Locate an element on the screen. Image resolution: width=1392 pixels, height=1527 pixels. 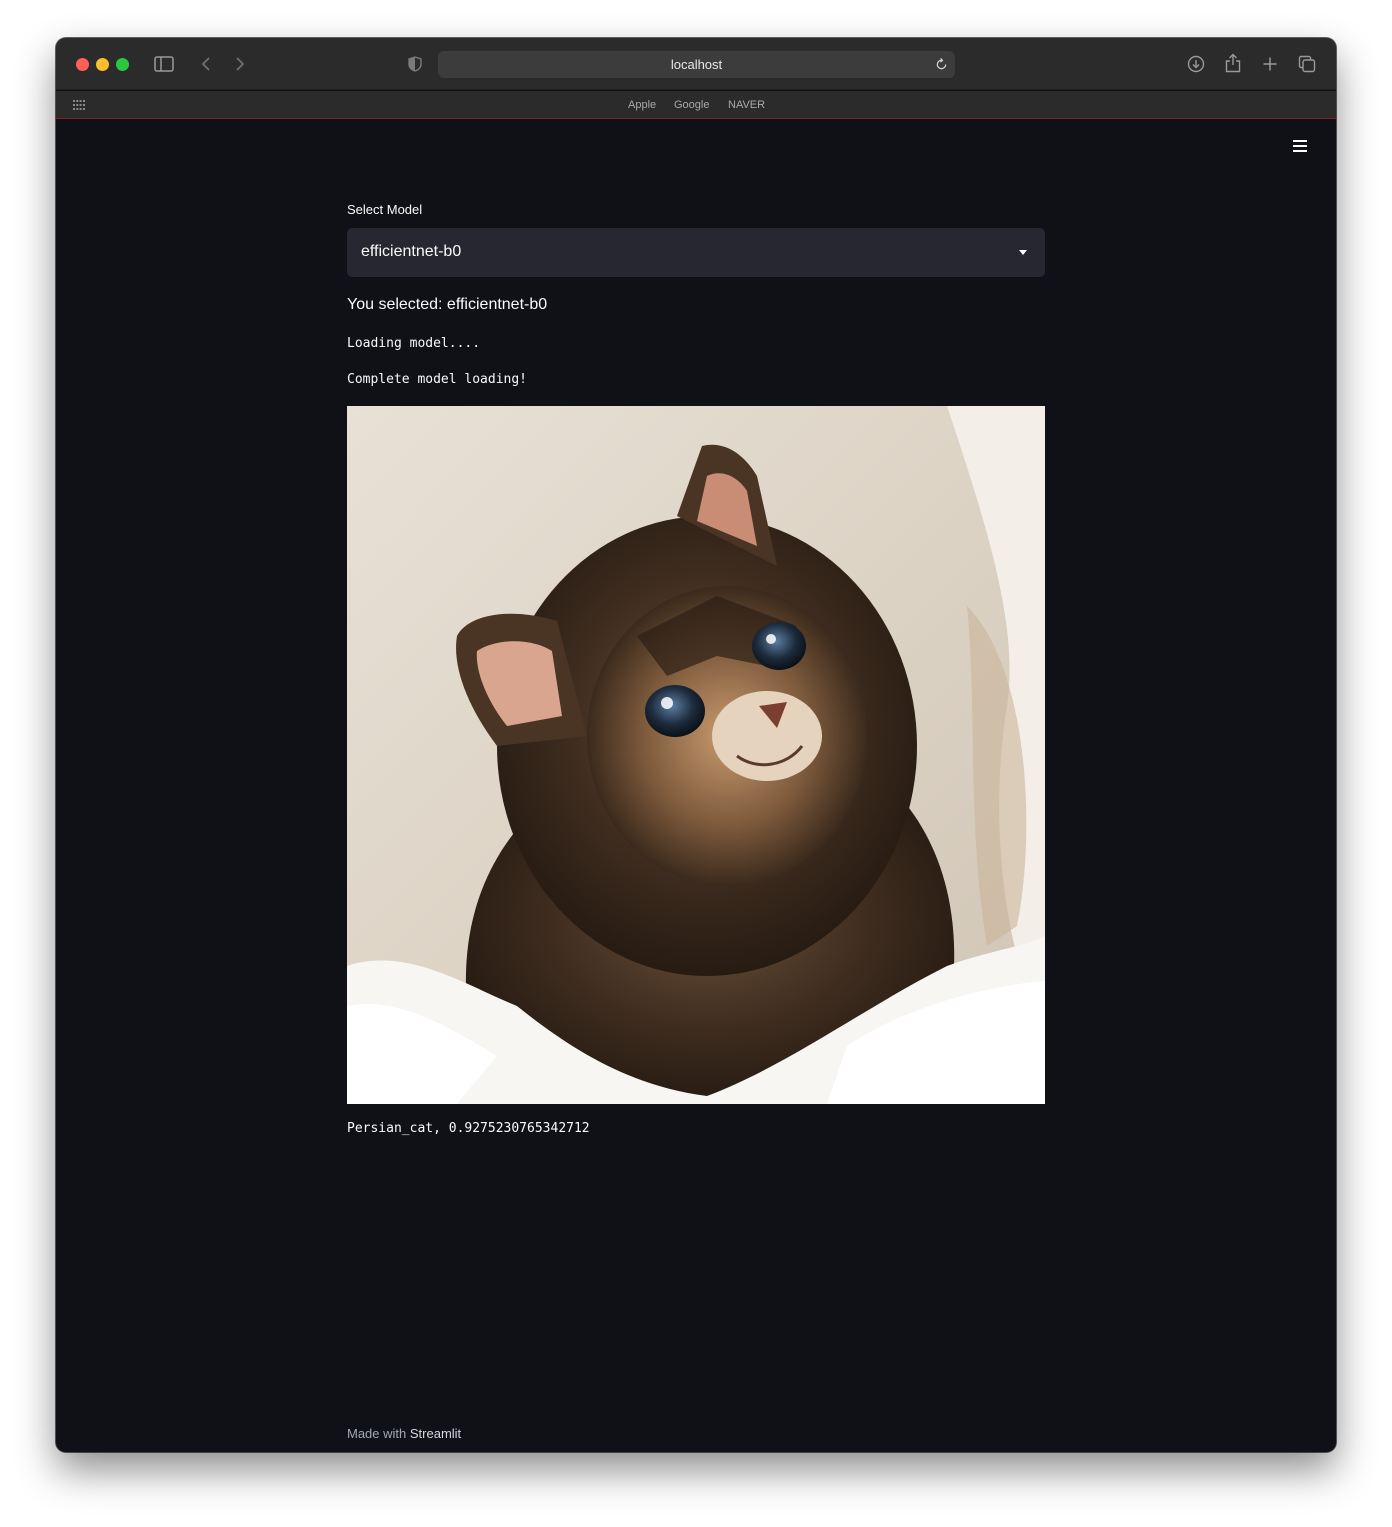
chevron-left-icon is located at coordinates (206, 64).